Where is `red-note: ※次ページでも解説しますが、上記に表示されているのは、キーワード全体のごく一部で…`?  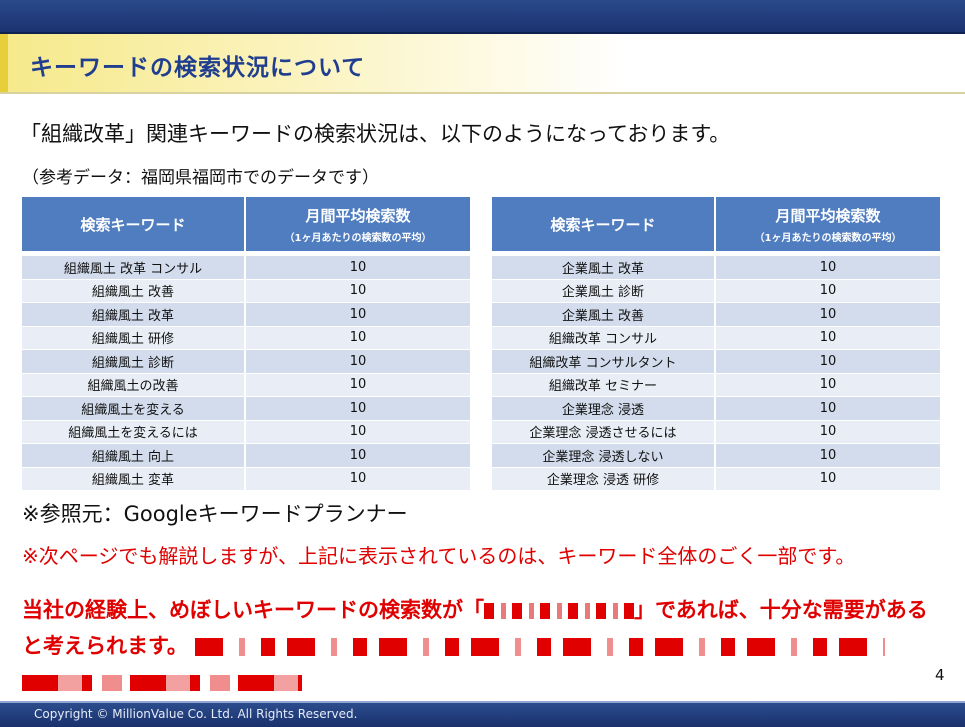 red-note: ※次ページでも解説しますが、上記に表示されているのは、キーワード全体のごく一部で… is located at coordinates (439, 556).